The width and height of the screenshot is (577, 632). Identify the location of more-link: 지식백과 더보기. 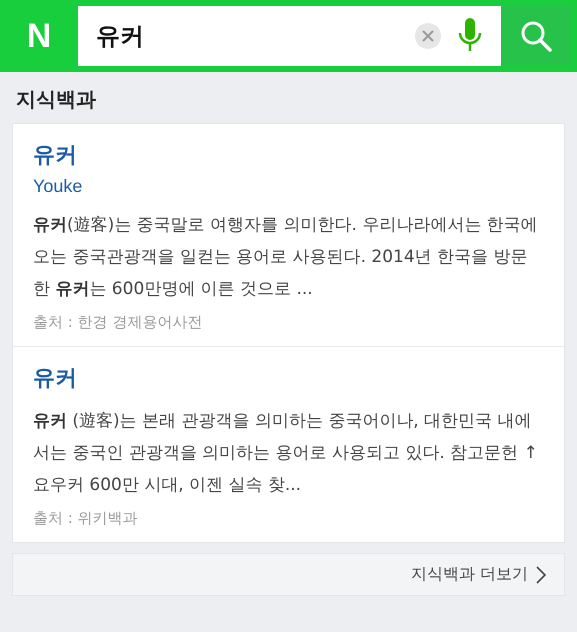
(288, 574).